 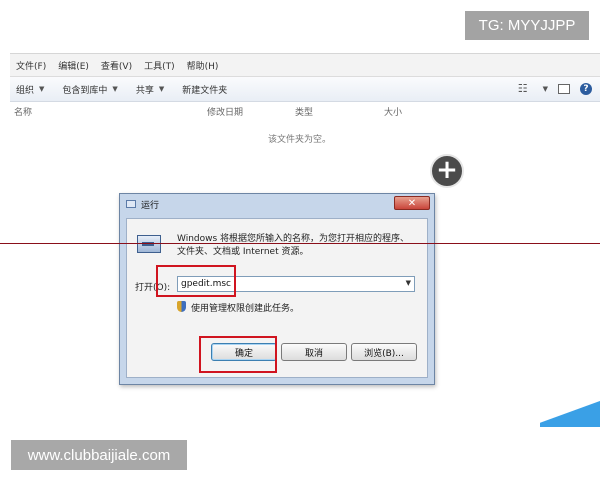 What do you see at coordinates (555, 88) in the screenshot?
I see `toolbar-right: ☷ ▼ ?` at bounding box center [555, 88].